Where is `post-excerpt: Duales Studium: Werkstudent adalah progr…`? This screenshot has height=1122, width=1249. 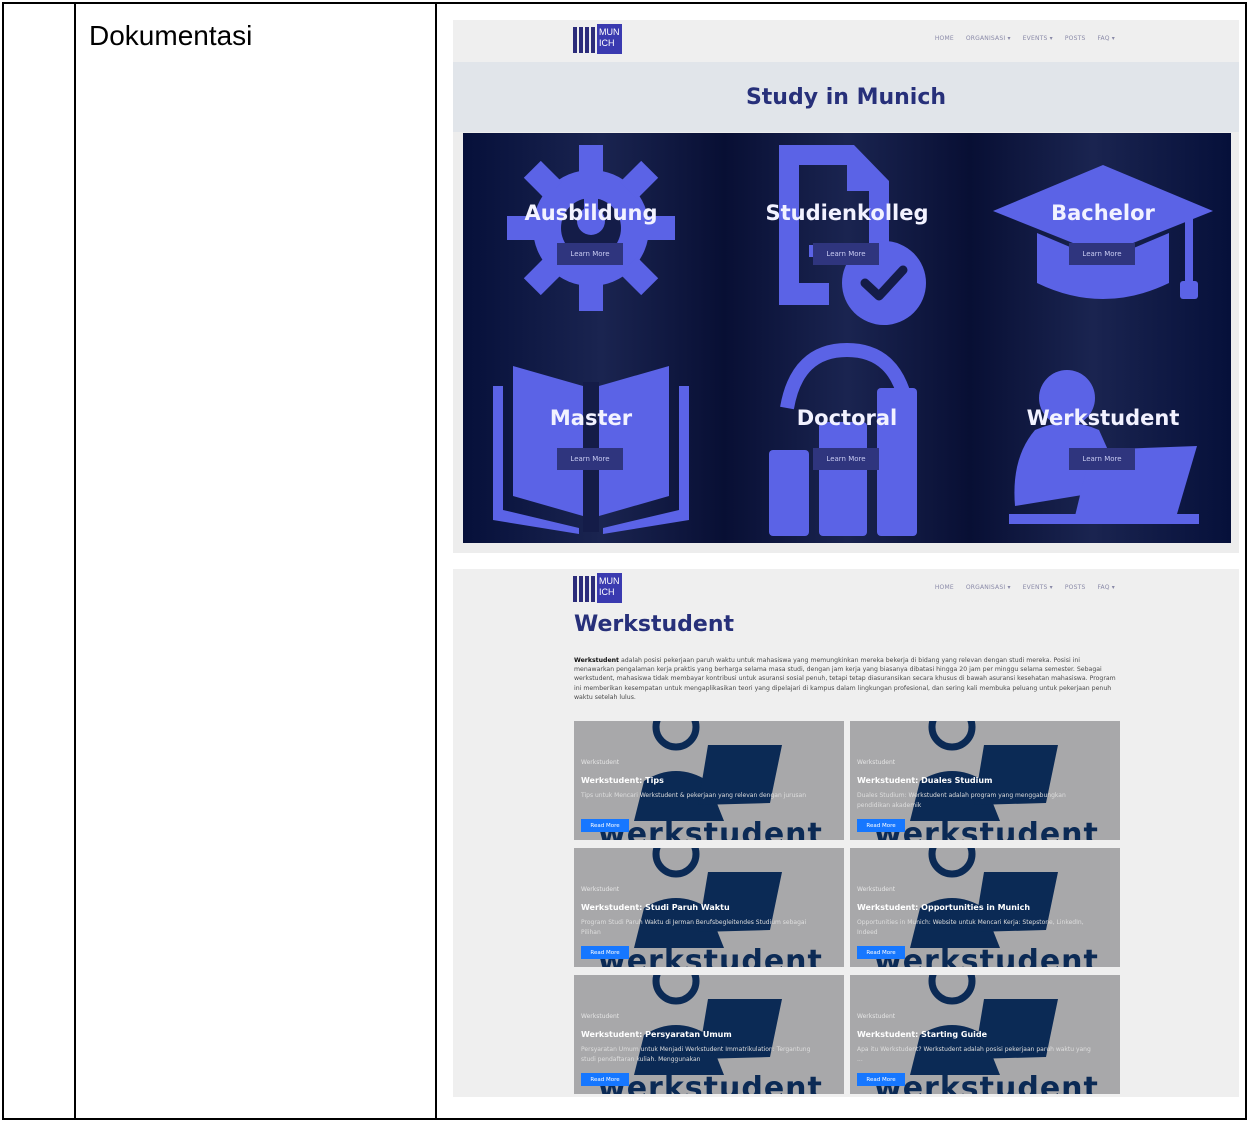 post-excerpt: Duales Studium: Werkstudent adalah progr… is located at coordinates (961, 800).